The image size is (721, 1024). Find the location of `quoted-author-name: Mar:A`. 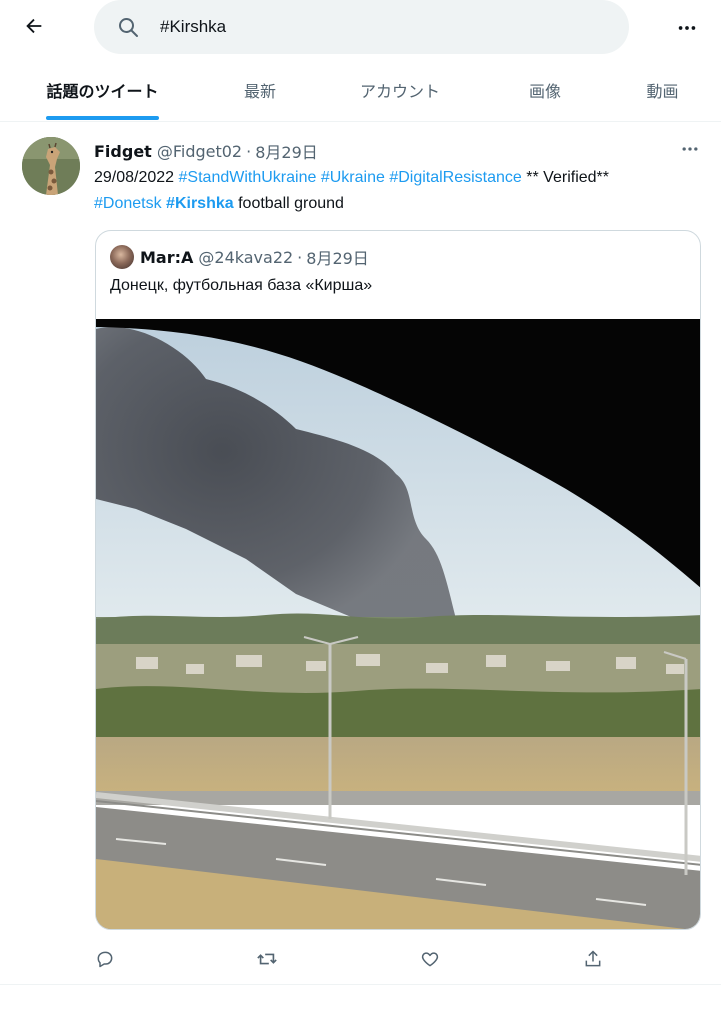

quoted-author-name: Mar:A is located at coordinates (166, 257).